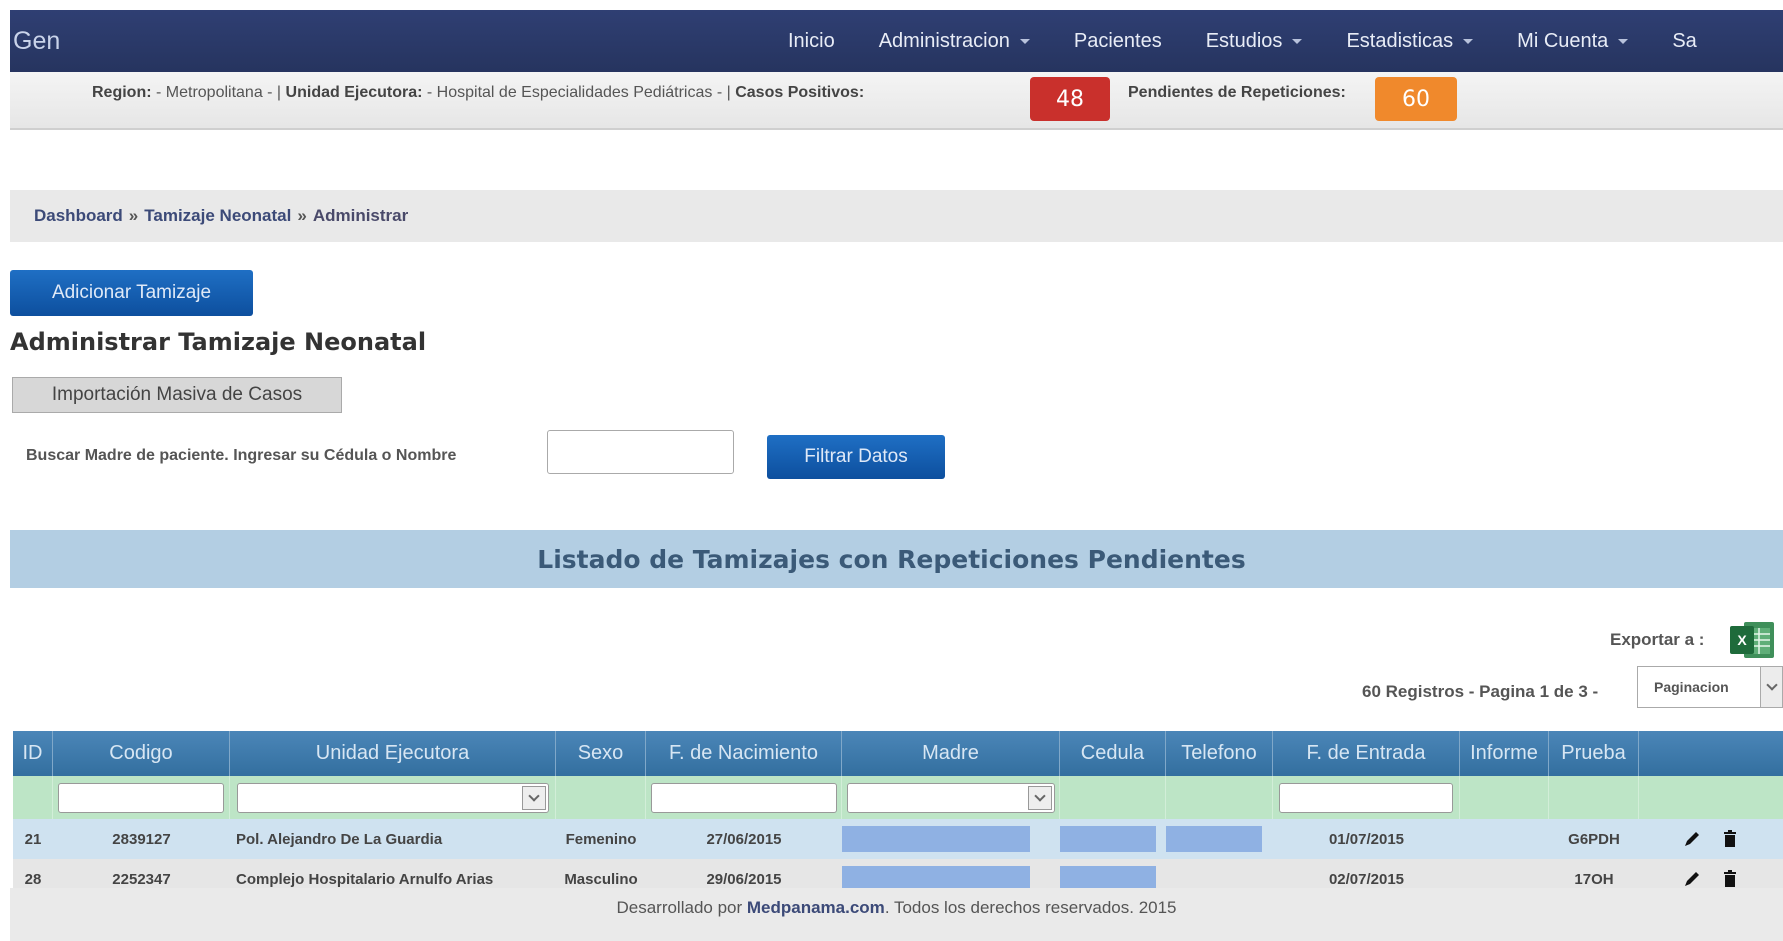 This screenshot has width=1783, height=941. I want to click on positivos-label: Casos Positivos:, so click(800, 92).